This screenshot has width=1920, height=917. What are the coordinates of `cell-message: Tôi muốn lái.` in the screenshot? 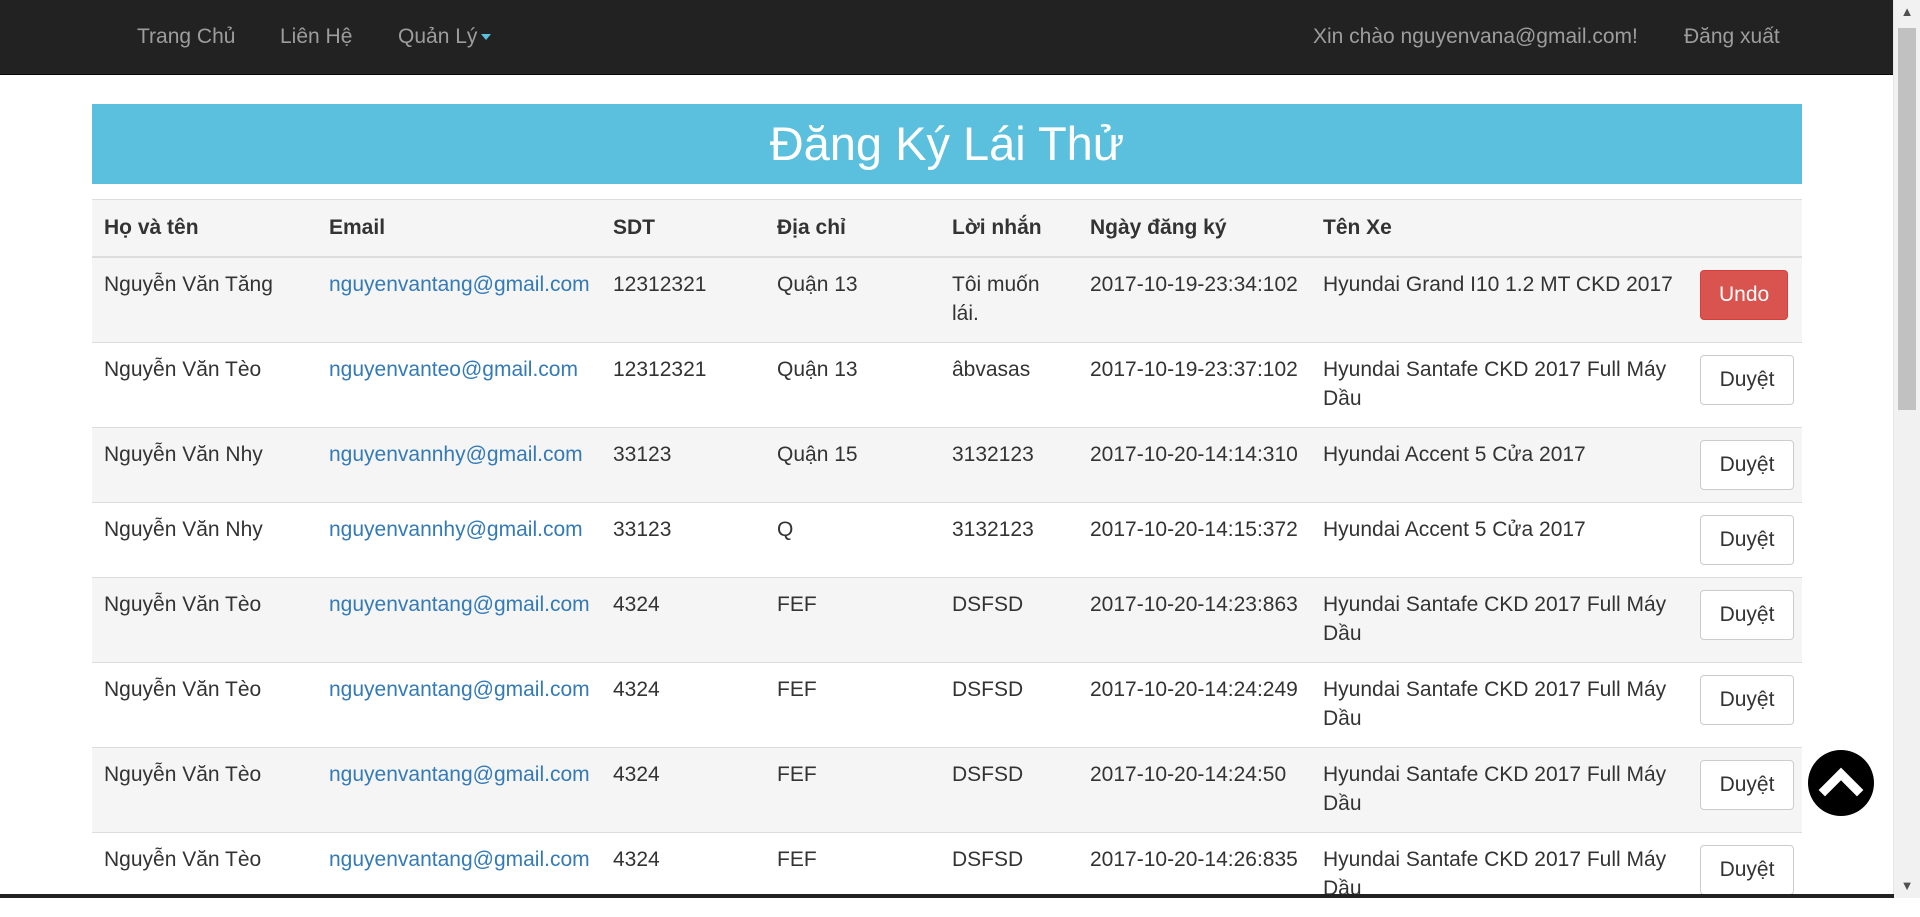 It's located at (1009, 299).